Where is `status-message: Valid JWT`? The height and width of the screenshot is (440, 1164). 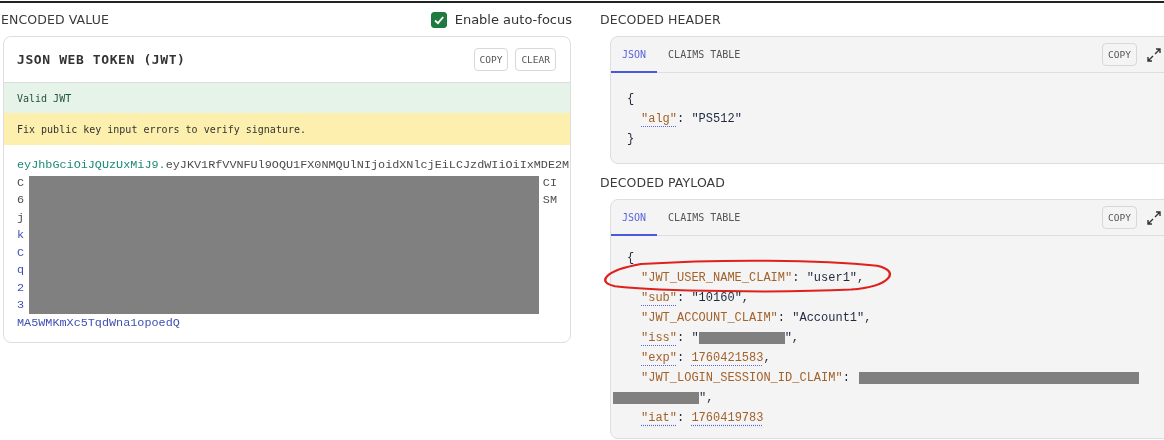 status-message: Valid JWT is located at coordinates (287, 98).